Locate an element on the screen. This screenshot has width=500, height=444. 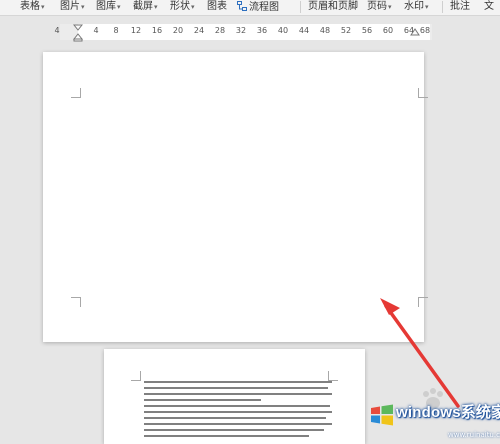
ruler-label: 36 is located at coordinates (262, 30).